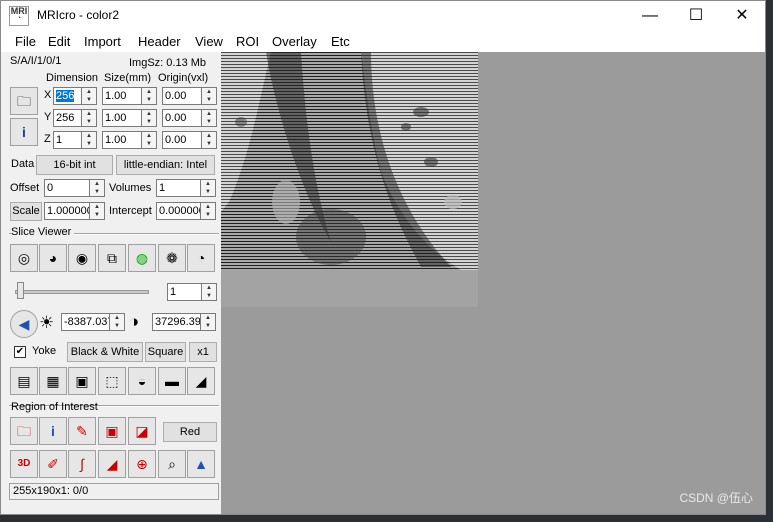  I want to click on roi-save-icon: ▣, so click(112, 431).